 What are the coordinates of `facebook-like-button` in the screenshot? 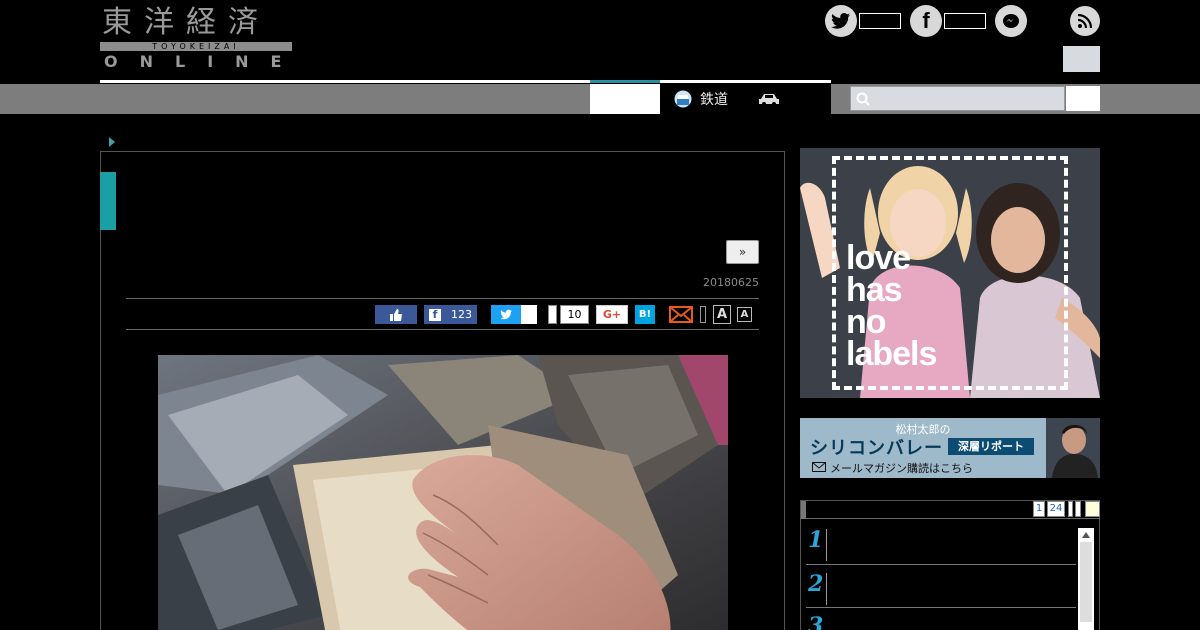 It's located at (396, 314).